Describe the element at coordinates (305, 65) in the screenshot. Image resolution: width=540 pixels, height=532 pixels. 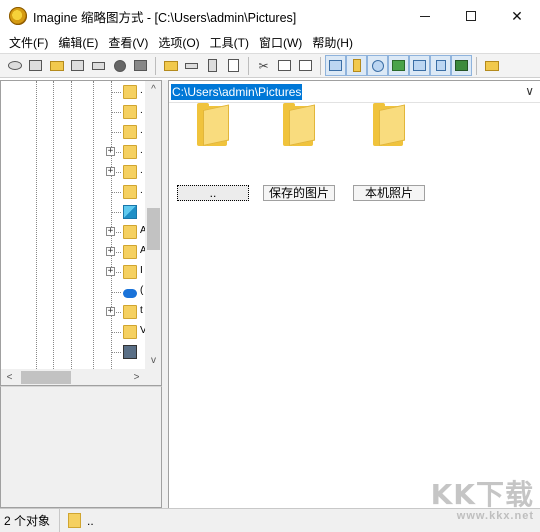
I see `paste-icon` at that location.